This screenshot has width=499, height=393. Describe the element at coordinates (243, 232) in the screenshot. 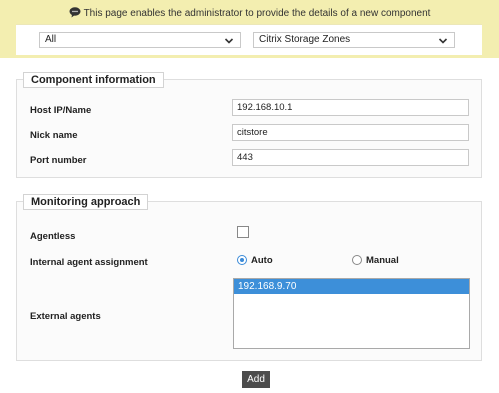

I see `agentless-checkbox` at that location.